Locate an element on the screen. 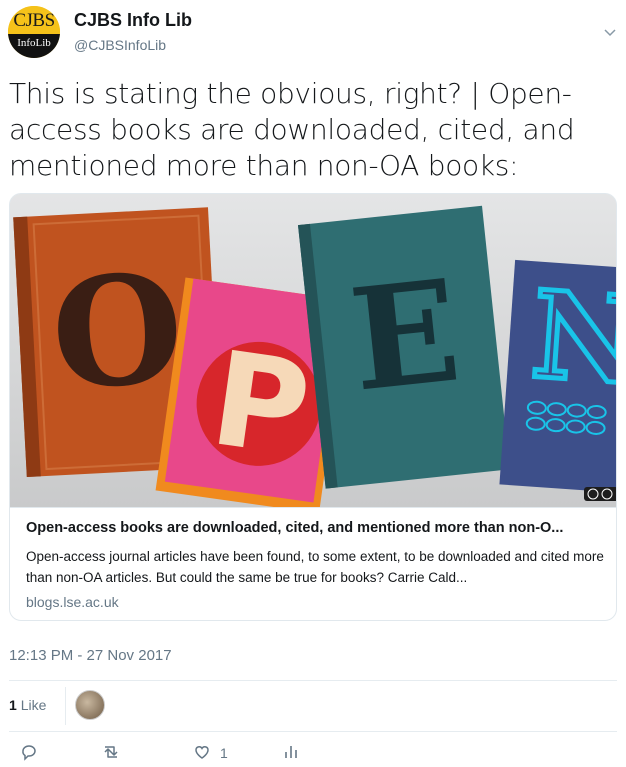  analytics-button is located at coordinates (291, 753).